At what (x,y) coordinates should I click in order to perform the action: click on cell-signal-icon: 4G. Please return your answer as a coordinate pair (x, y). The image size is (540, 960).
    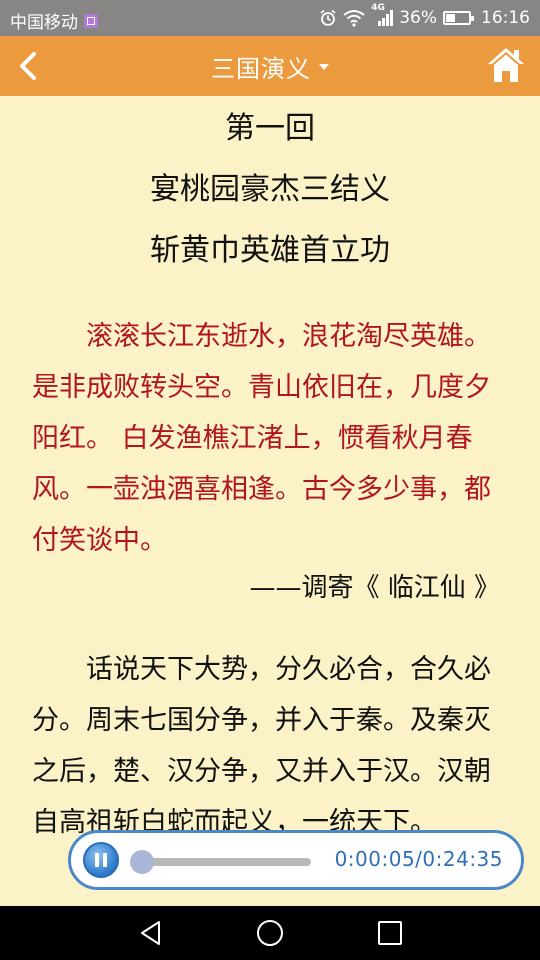
    Looking at the image, I should click on (382, 15).